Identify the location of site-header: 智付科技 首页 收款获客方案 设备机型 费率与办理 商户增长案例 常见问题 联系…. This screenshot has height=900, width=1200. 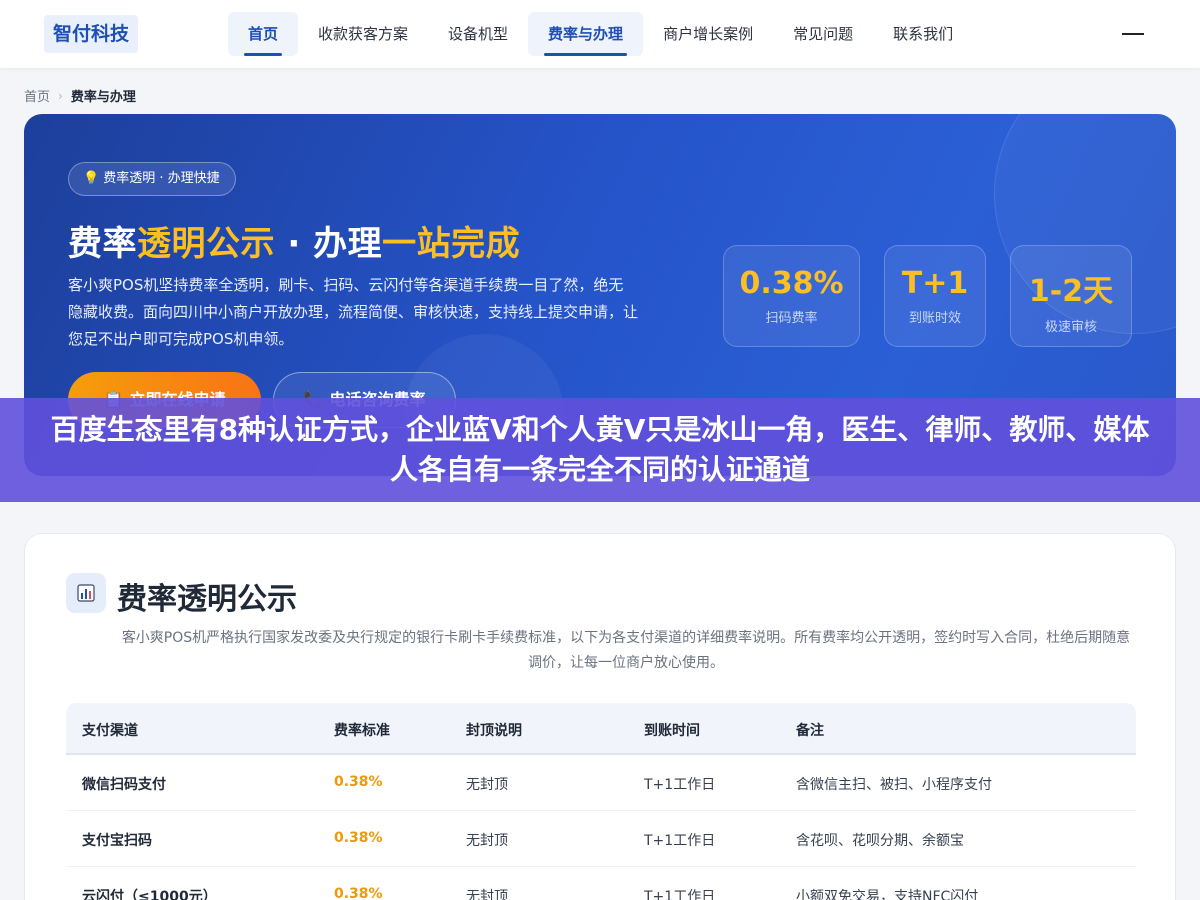
(600, 34).